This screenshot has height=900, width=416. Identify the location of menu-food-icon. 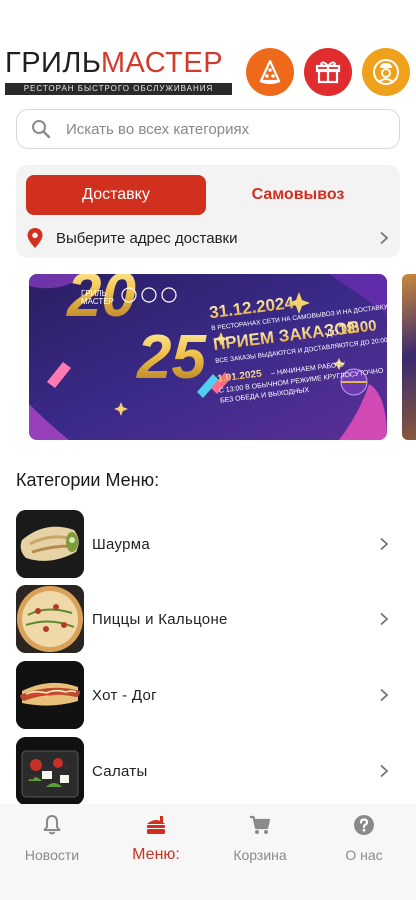
(156, 825).